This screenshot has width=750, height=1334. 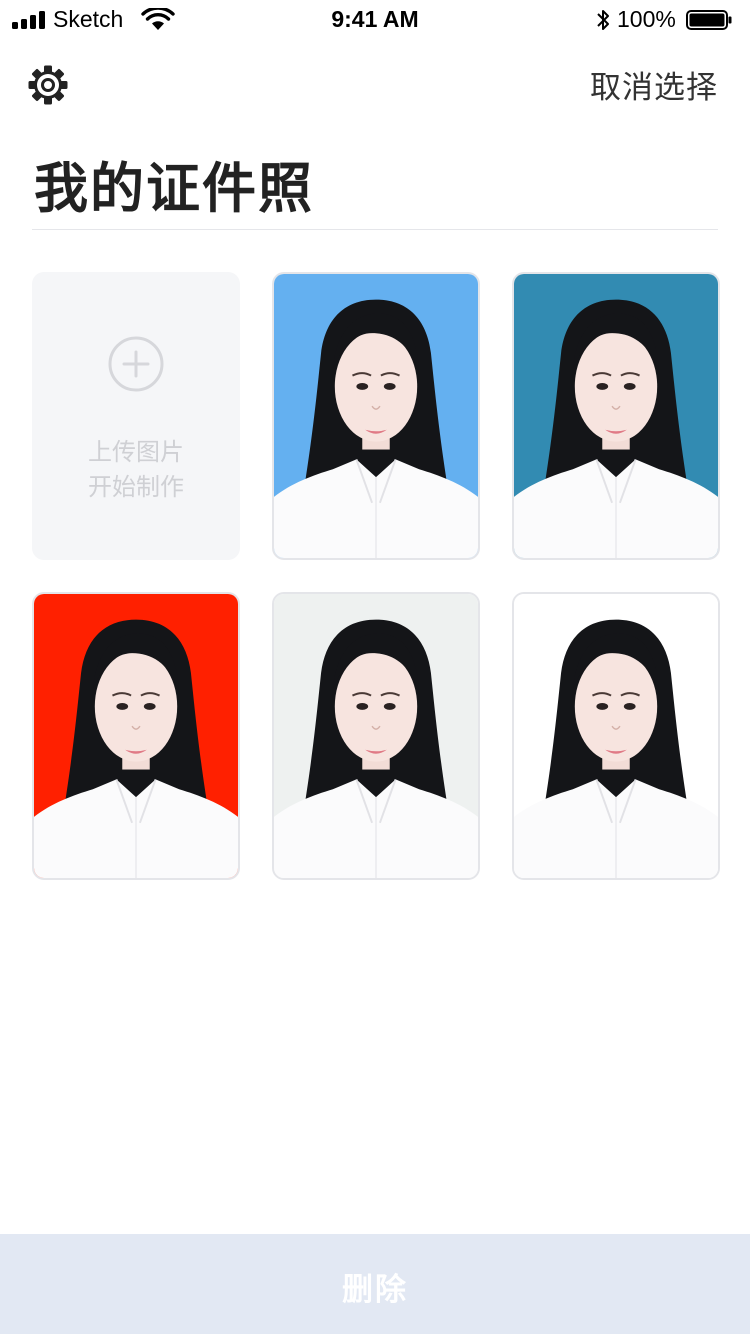 I want to click on battery-percentage: 100%, so click(x=646, y=19).